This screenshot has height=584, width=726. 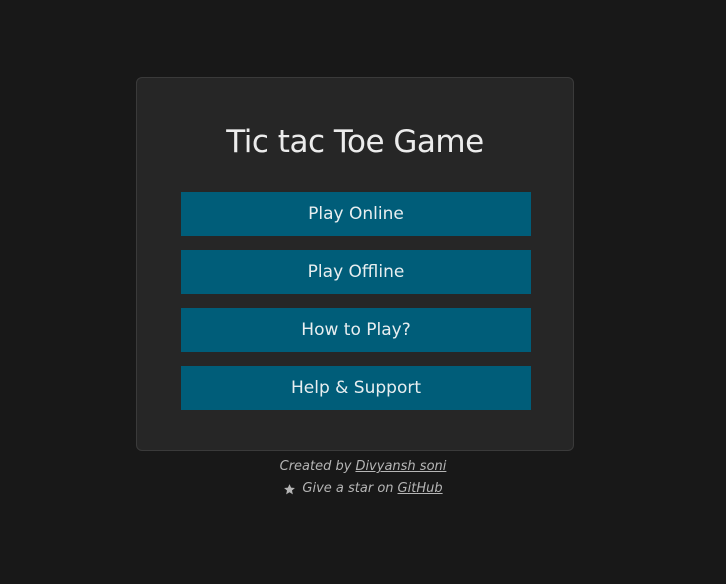 What do you see at coordinates (356, 388) in the screenshot?
I see `help-support-button: Help & Support` at bounding box center [356, 388].